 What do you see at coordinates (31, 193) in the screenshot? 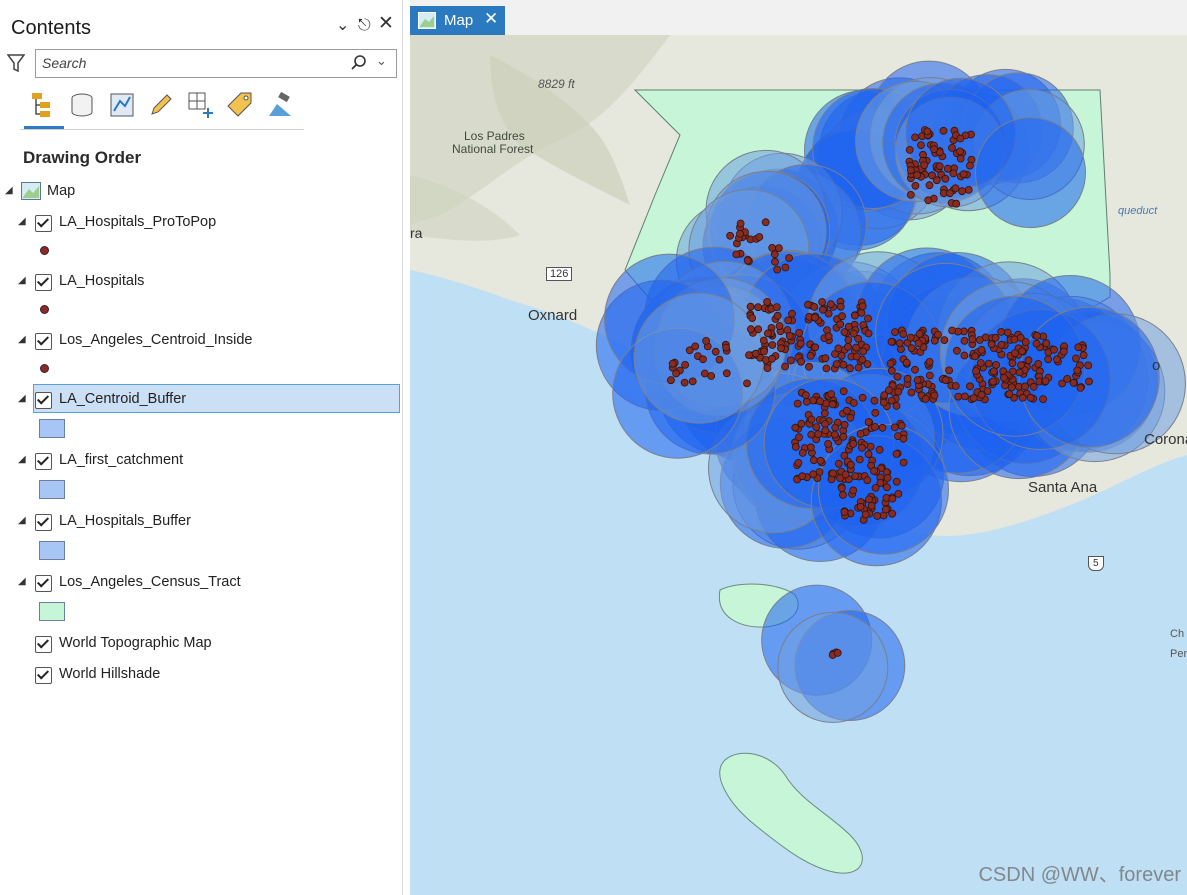
I see `map-icon` at bounding box center [31, 193].